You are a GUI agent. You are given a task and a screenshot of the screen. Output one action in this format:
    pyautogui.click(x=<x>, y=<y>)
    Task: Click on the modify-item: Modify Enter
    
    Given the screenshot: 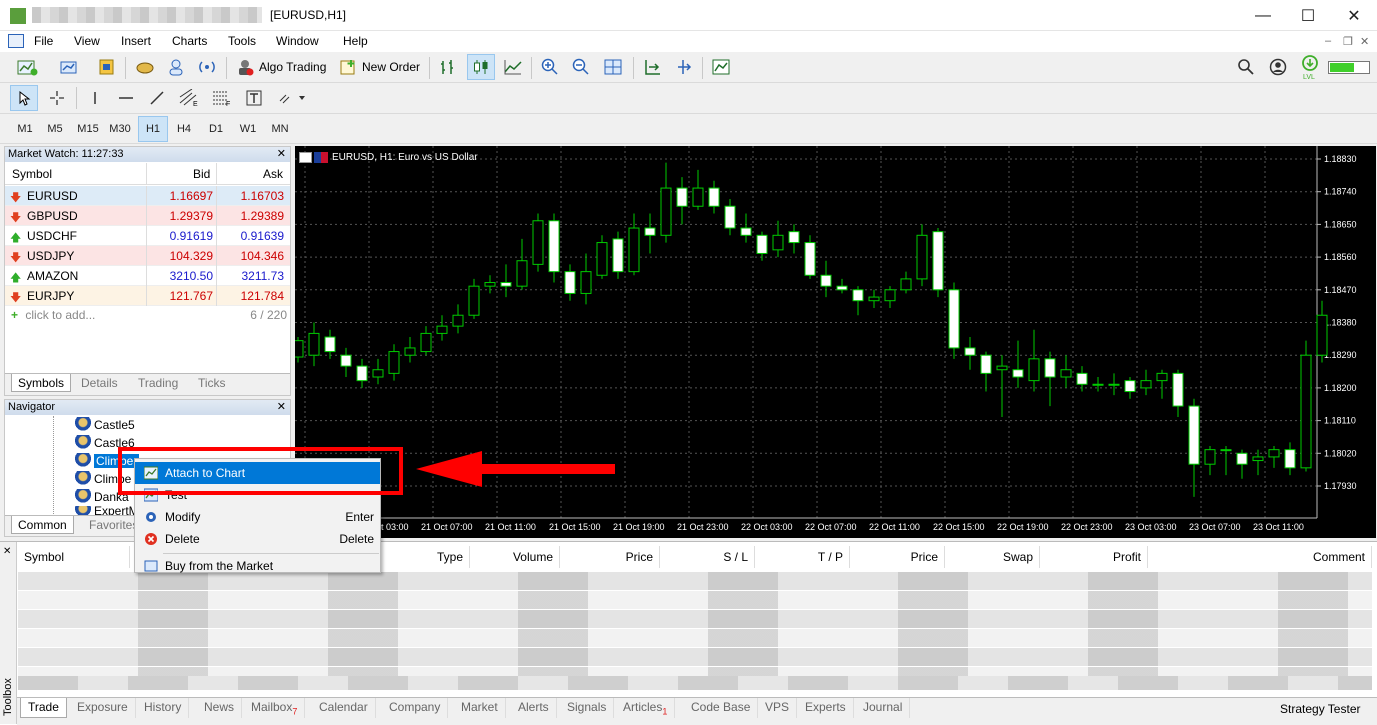 What is the action you would take?
    pyautogui.click(x=257, y=517)
    